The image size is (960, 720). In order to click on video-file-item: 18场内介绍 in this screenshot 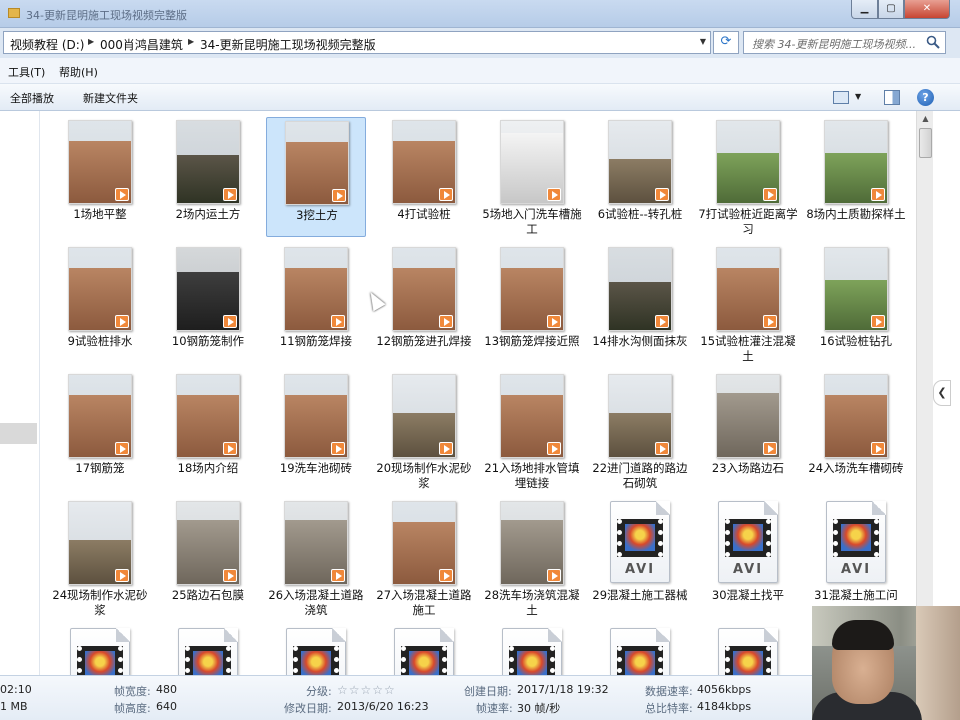, I will do `click(208, 431)`.